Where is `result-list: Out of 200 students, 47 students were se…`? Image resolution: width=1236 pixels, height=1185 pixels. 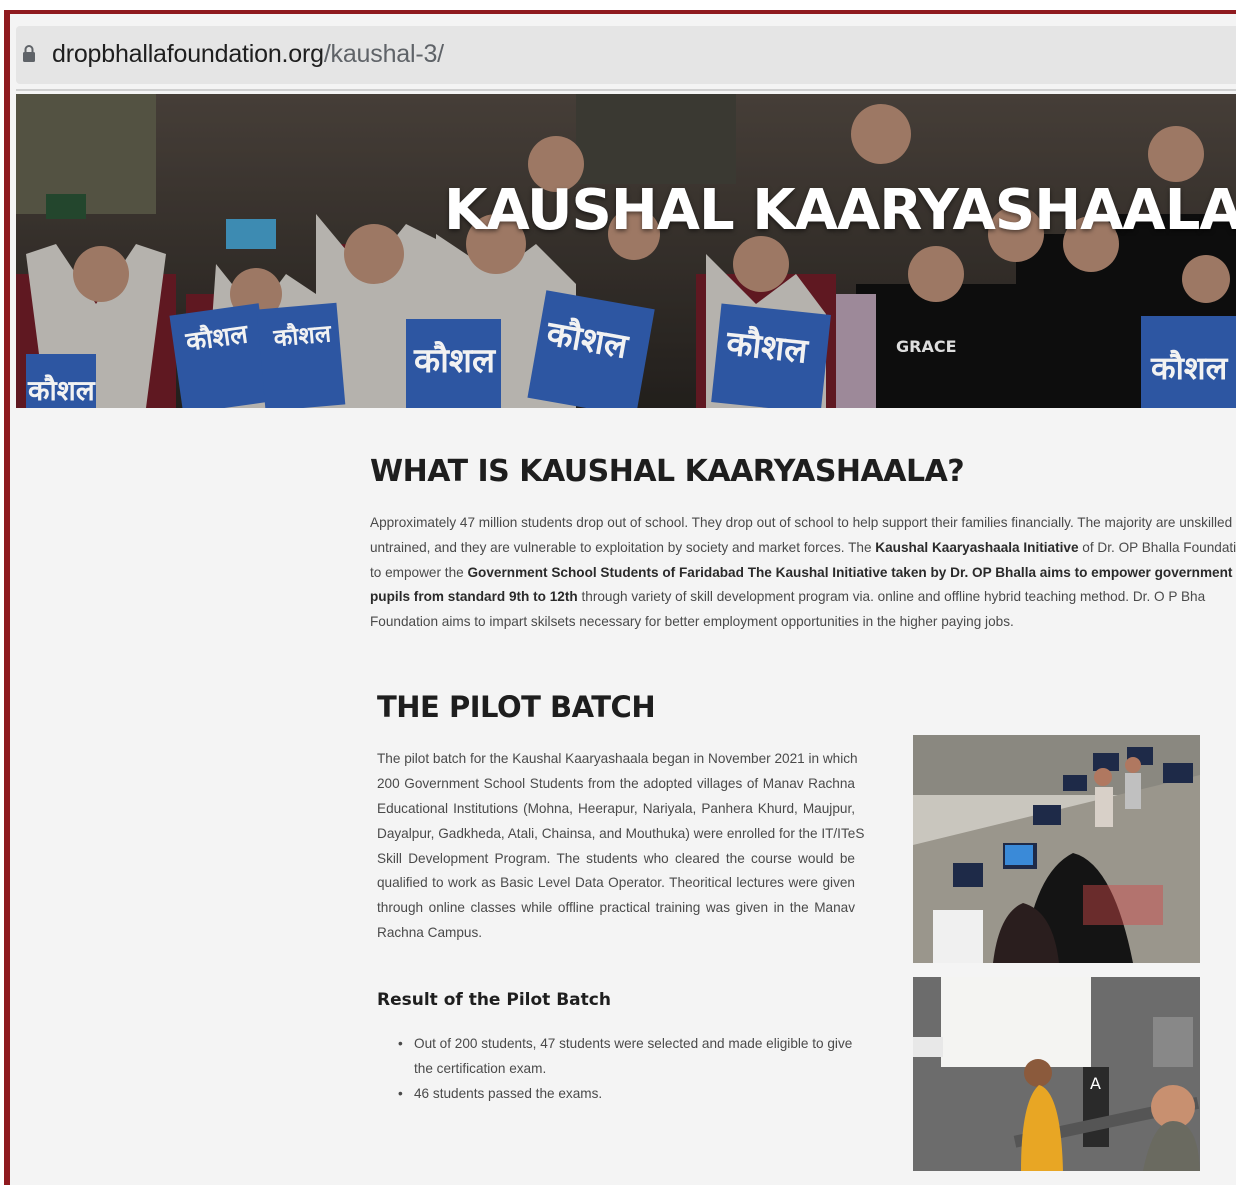 result-list: Out of 200 students, 47 students were se… is located at coordinates (628, 1068).